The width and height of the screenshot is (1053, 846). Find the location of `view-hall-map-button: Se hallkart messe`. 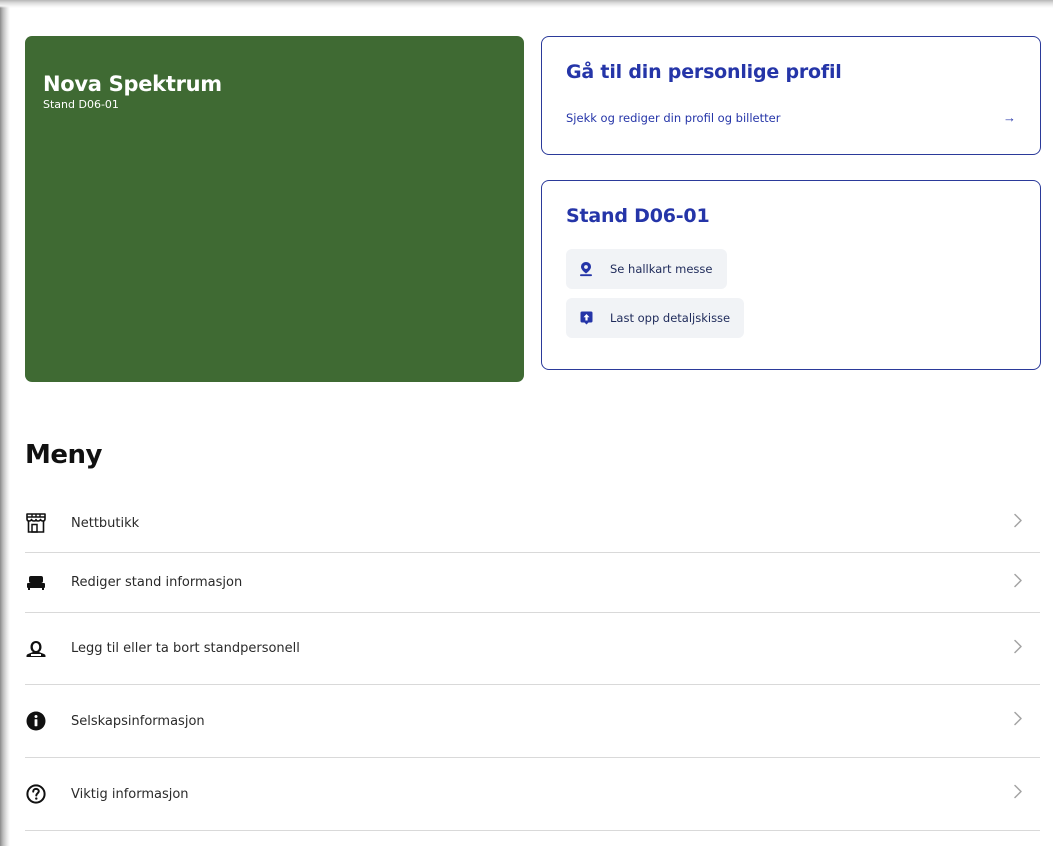

view-hall-map-button: Se hallkart messe is located at coordinates (646, 269).